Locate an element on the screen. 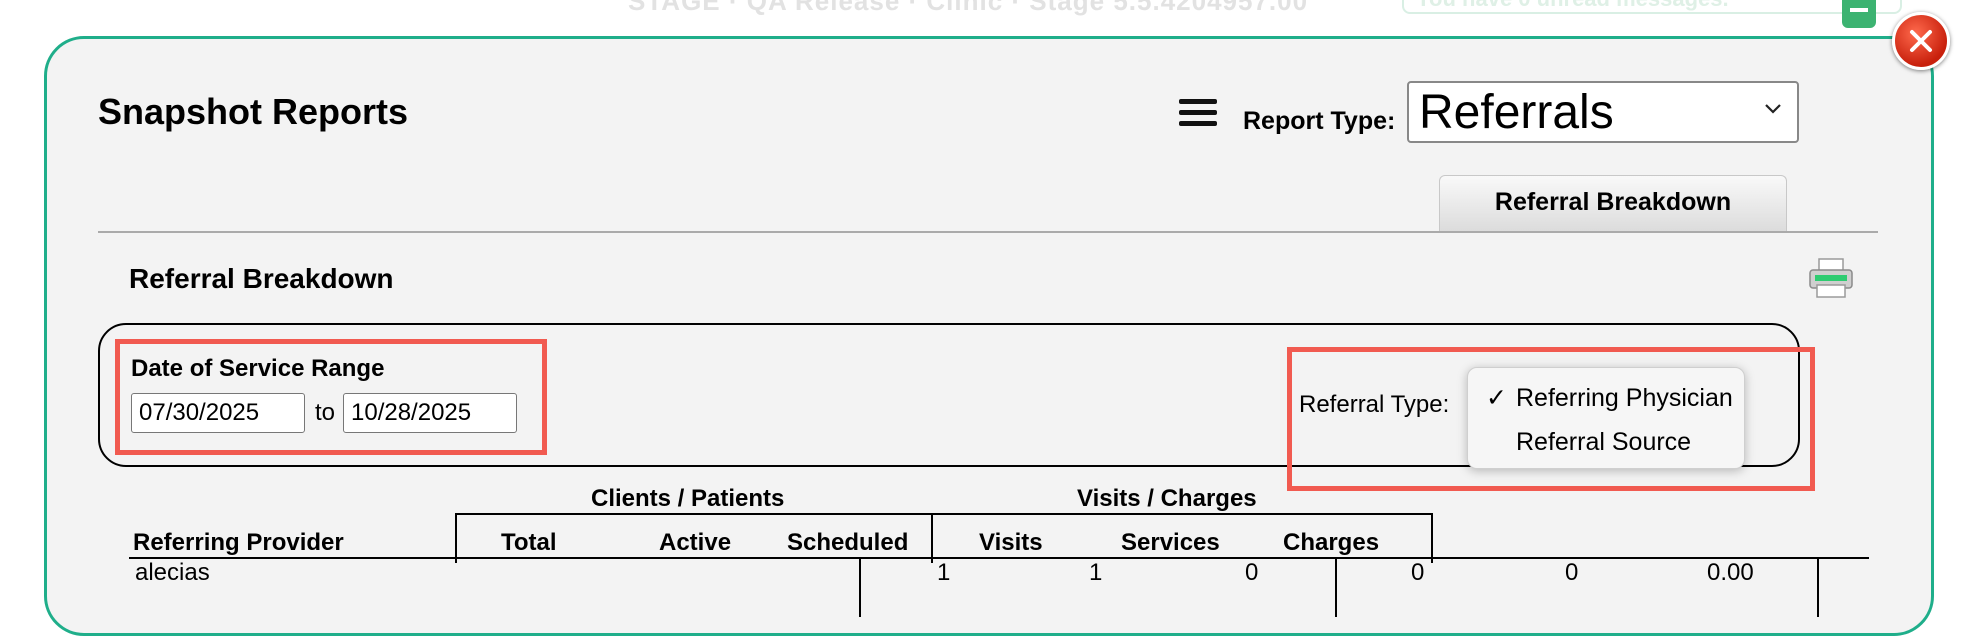 The image size is (1976, 636). referral-type-label: Referral Type: is located at coordinates (1374, 404).